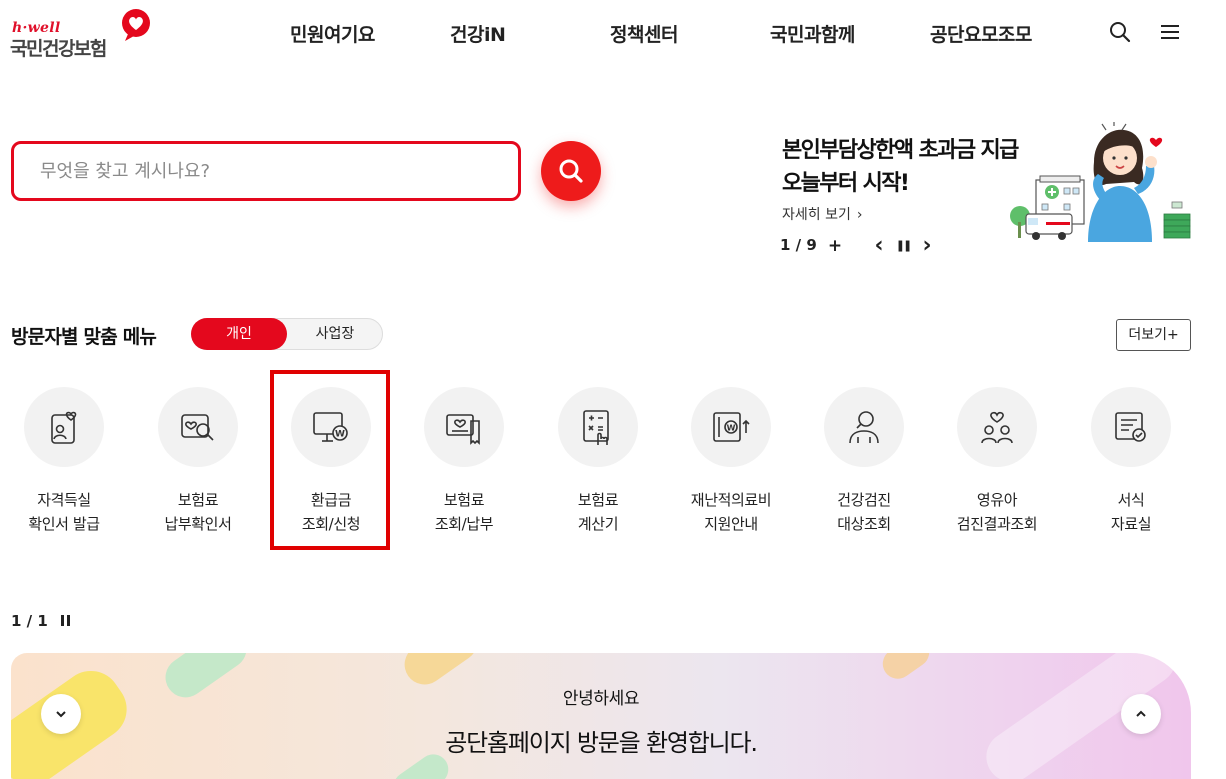 This screenshot has width=1226, height=779. I want to click on quick-menu-label: 재난적의료비 지원안내, so click(731, 512).